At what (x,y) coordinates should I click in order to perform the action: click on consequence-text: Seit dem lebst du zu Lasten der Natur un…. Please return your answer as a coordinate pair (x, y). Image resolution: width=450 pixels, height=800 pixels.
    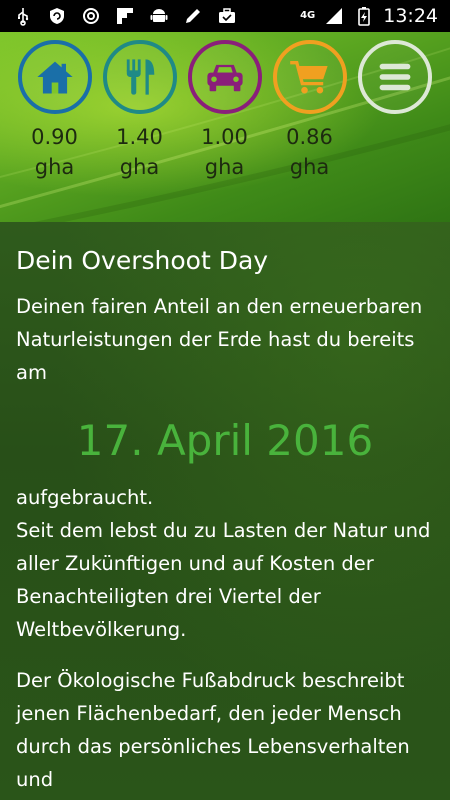
    Looking at the image, I should click on (223, 580).